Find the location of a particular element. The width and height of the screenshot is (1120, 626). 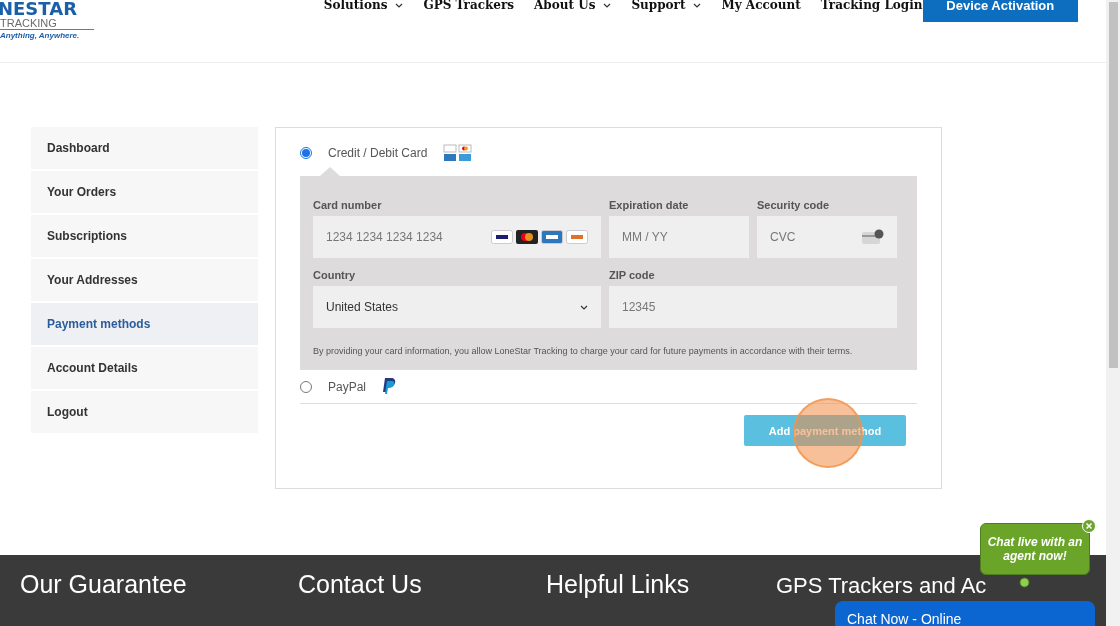

sidebar-item: Subscriptions is located at coordinates (144, 236).